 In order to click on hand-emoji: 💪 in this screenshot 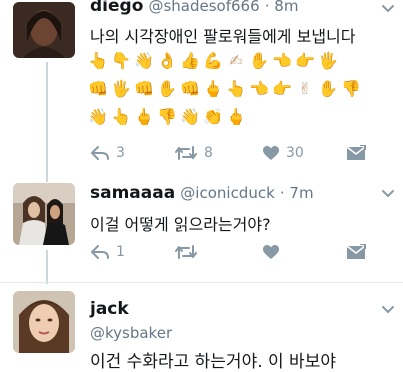, I will do `click(213, 60)`.